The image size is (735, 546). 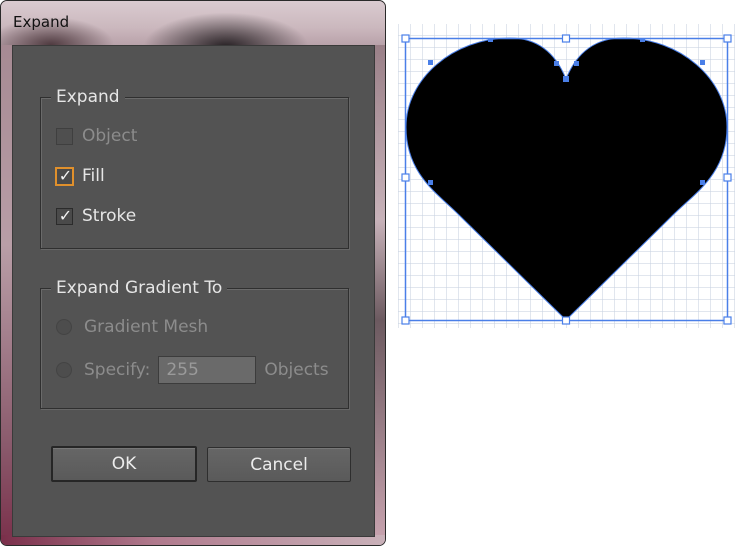 I want to click on fill-label: Fill, so click(x=93, y=176).